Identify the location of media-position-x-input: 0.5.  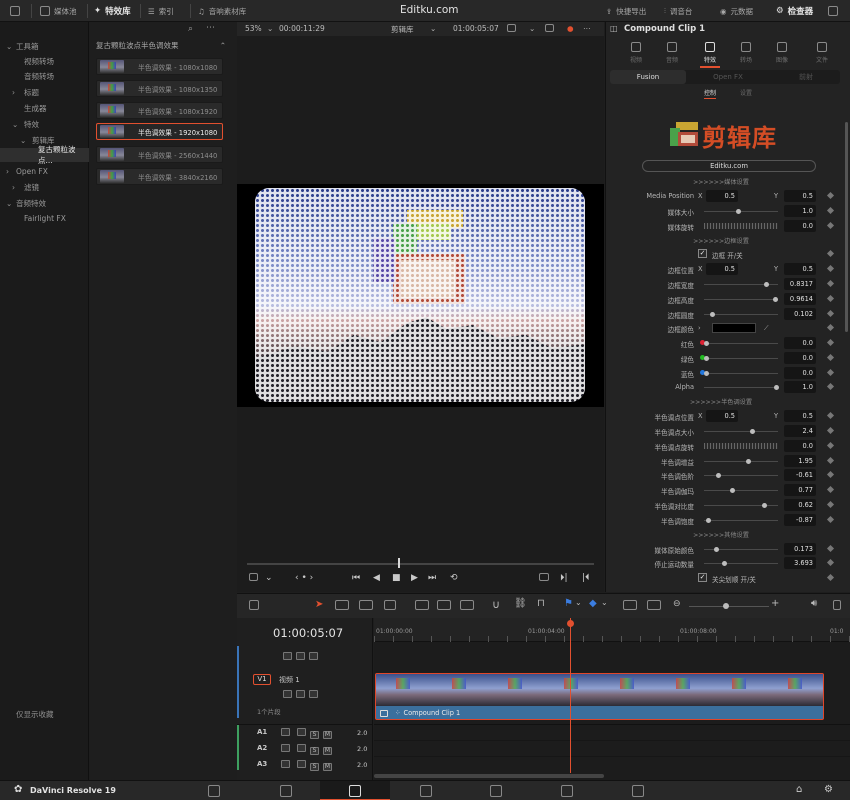
(722, 196).